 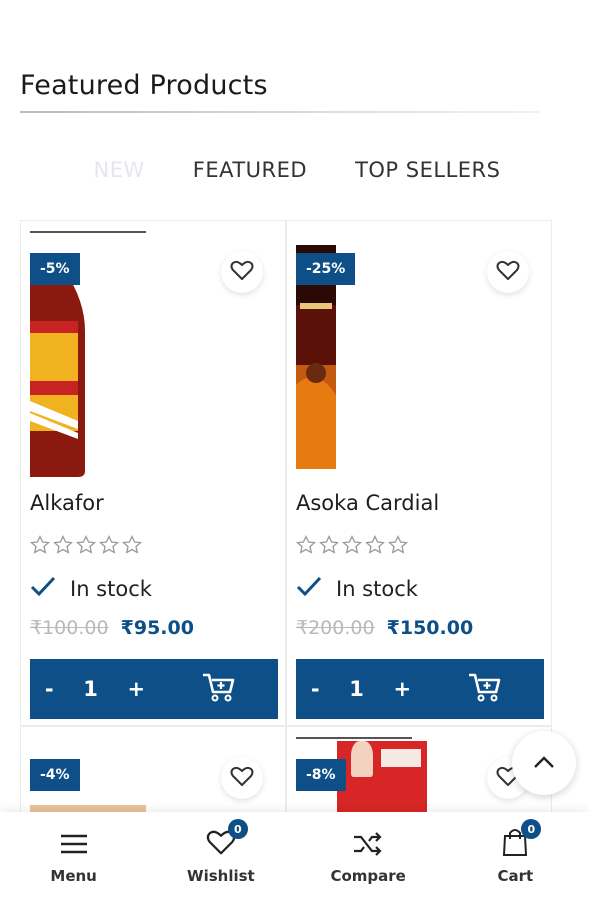 I want to click on nav-cart: 0 Cart, so click(x=515, y=856).